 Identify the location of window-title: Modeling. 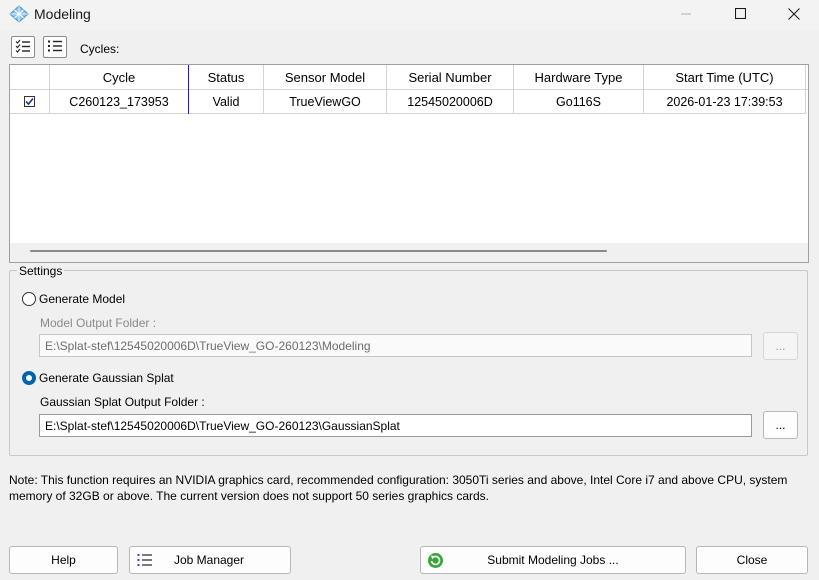
(62, 14).